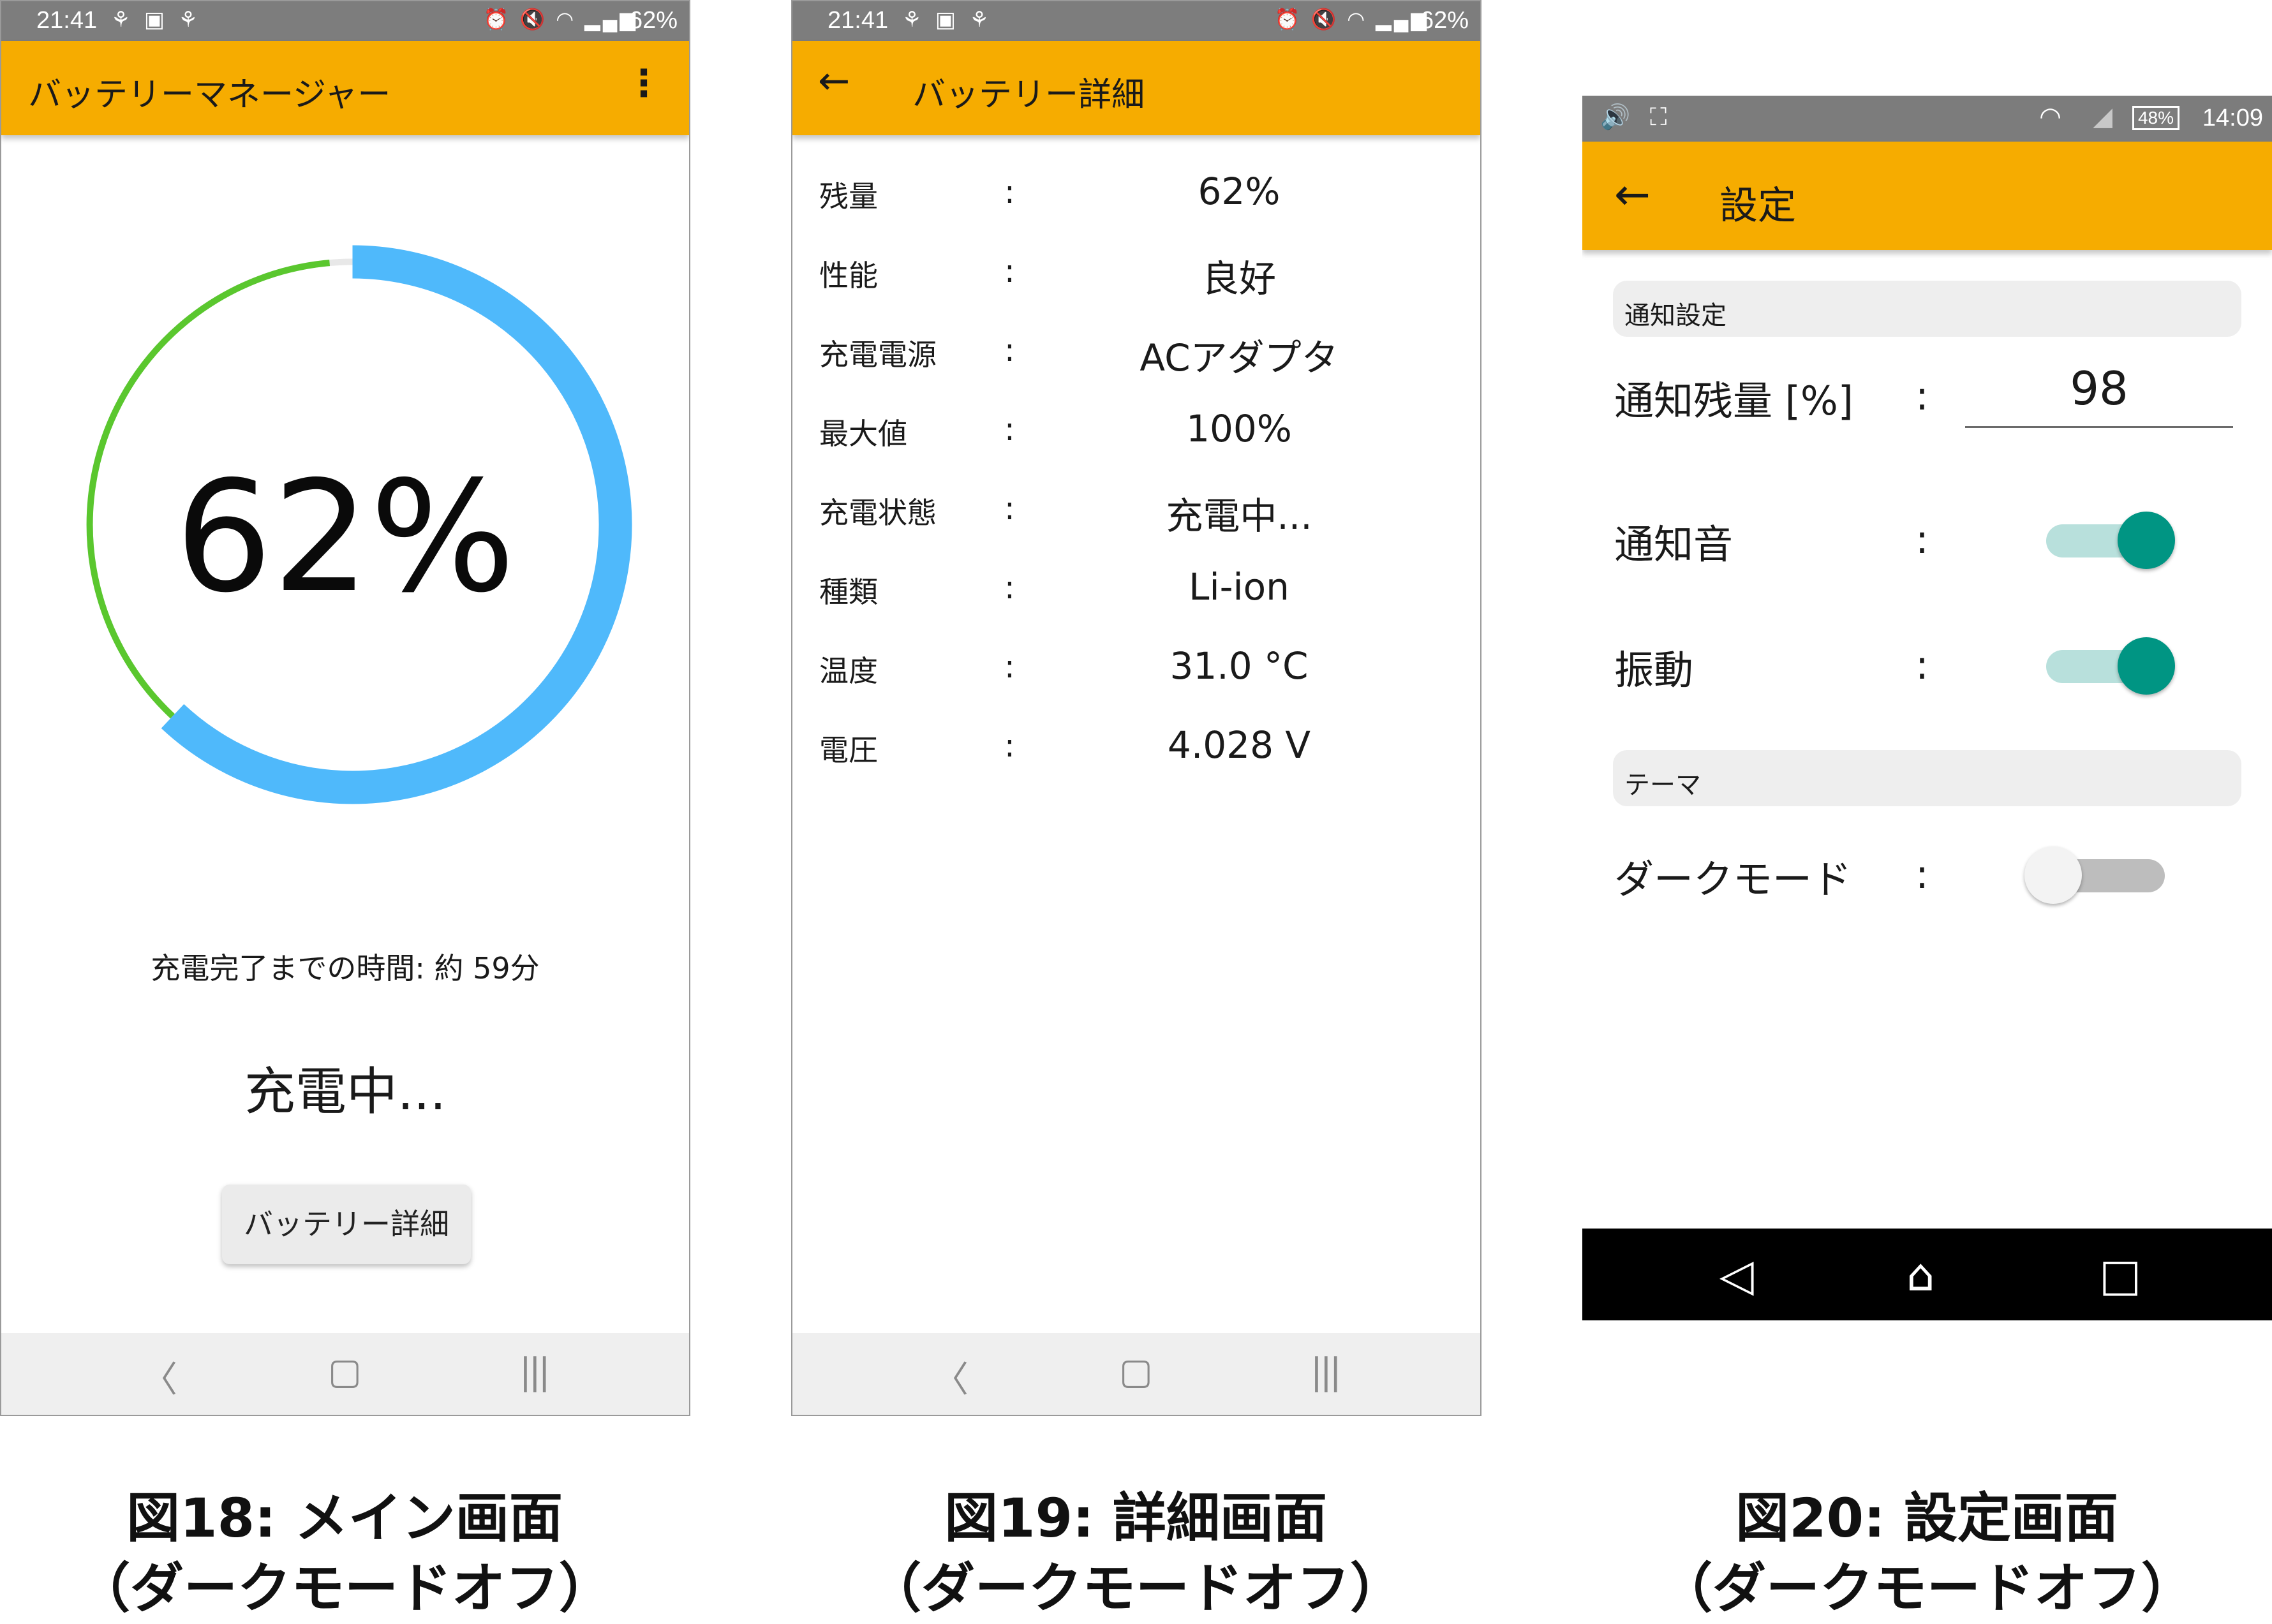 The image size is (2272, 1624). Describe the element at coordinates (2099, 389) in the screenshot. I see `notify-level-input: 98` at that location.